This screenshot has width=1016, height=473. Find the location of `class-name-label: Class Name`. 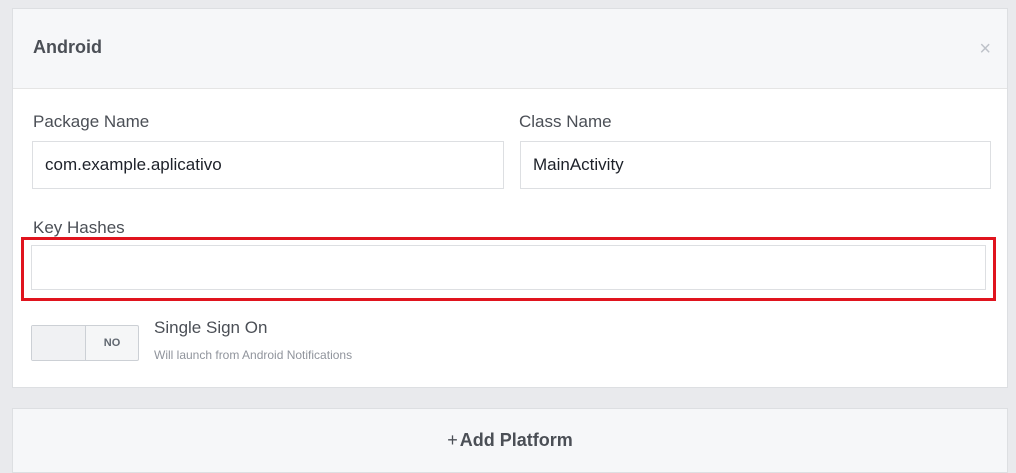

class-name-label: Class Name is located at coordinates (565, 121).